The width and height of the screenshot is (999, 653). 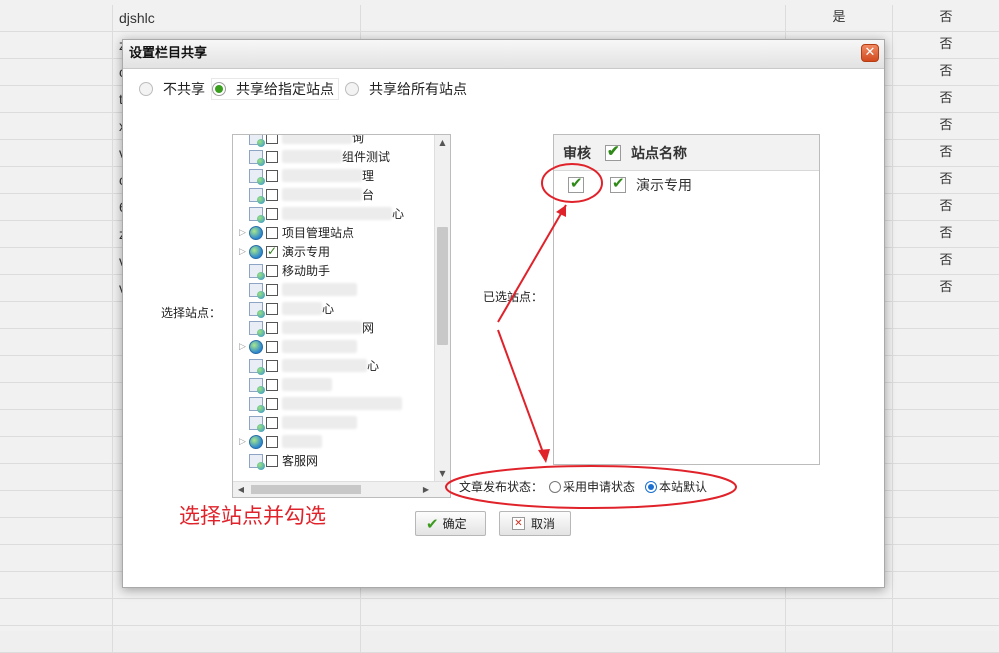 What do you see at coordinates (184, 90) in the screenshot?
I see `share-option-label: 不共享` at bounding box center [184, 90].